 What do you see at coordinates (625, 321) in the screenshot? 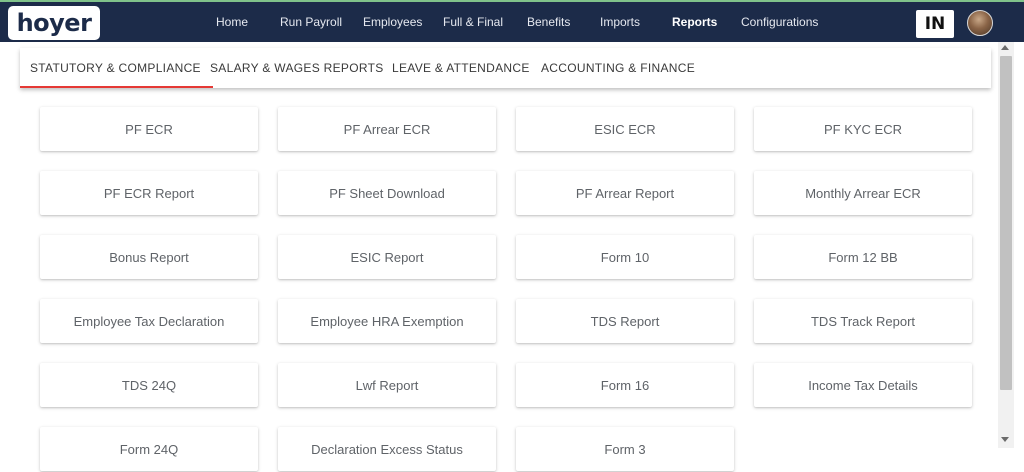
I see `report-card-tds-report: TDS Report` at bounding box center [625, 321].